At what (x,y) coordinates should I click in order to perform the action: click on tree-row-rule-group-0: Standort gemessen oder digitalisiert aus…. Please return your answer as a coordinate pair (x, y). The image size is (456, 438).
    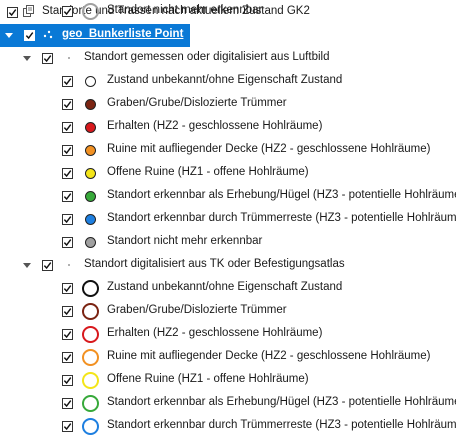
    Looking at the image, I should click on (228, 58).